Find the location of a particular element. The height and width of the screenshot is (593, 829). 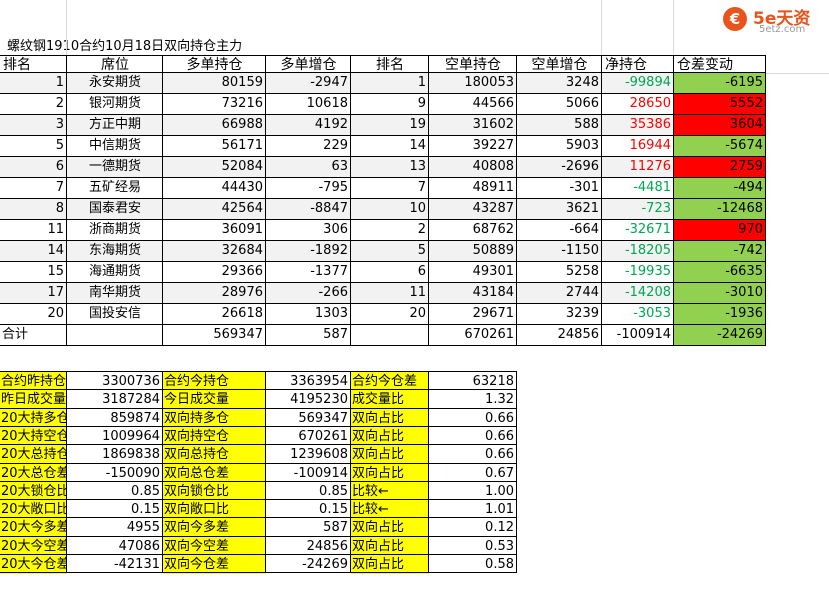

short_chg-cell: 3239 is located at coordinates (559, 314).